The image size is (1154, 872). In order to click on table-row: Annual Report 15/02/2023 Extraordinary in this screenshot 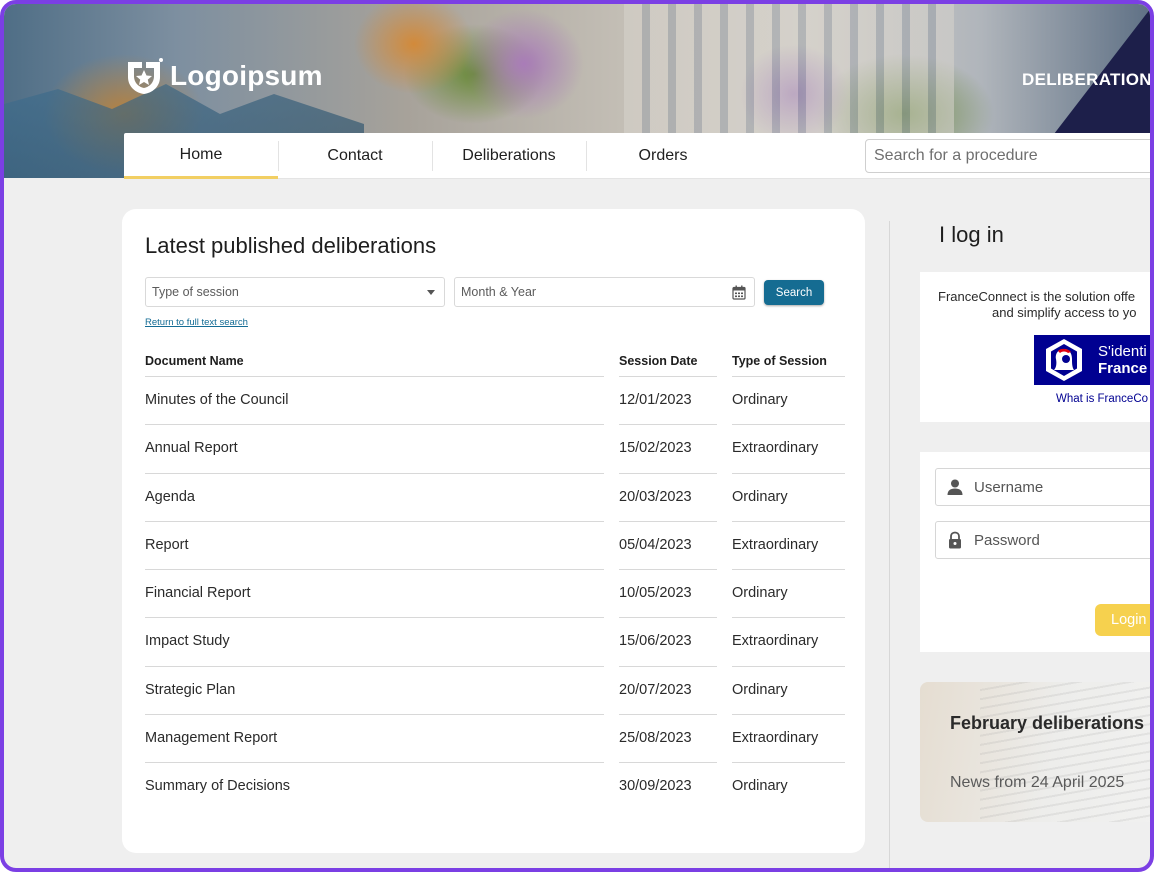, I will do `click(495, 448)`.